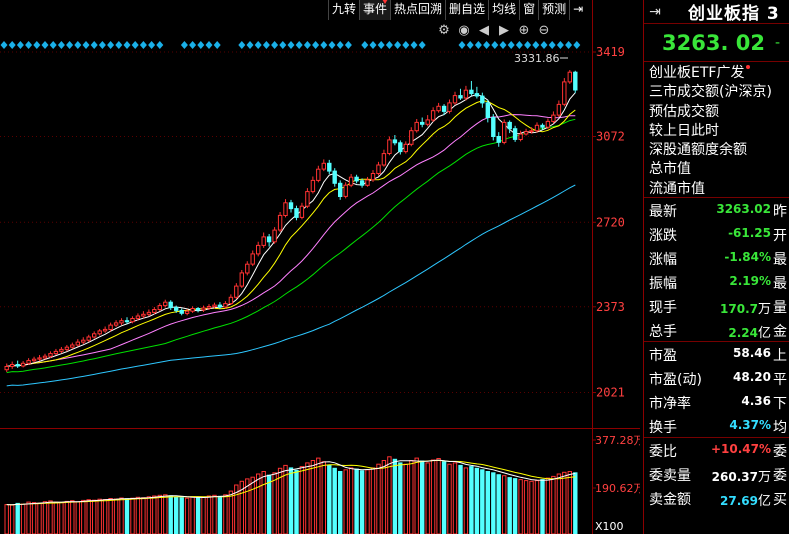  I want to click on price-tick-label: 3072, so click(610, 137).